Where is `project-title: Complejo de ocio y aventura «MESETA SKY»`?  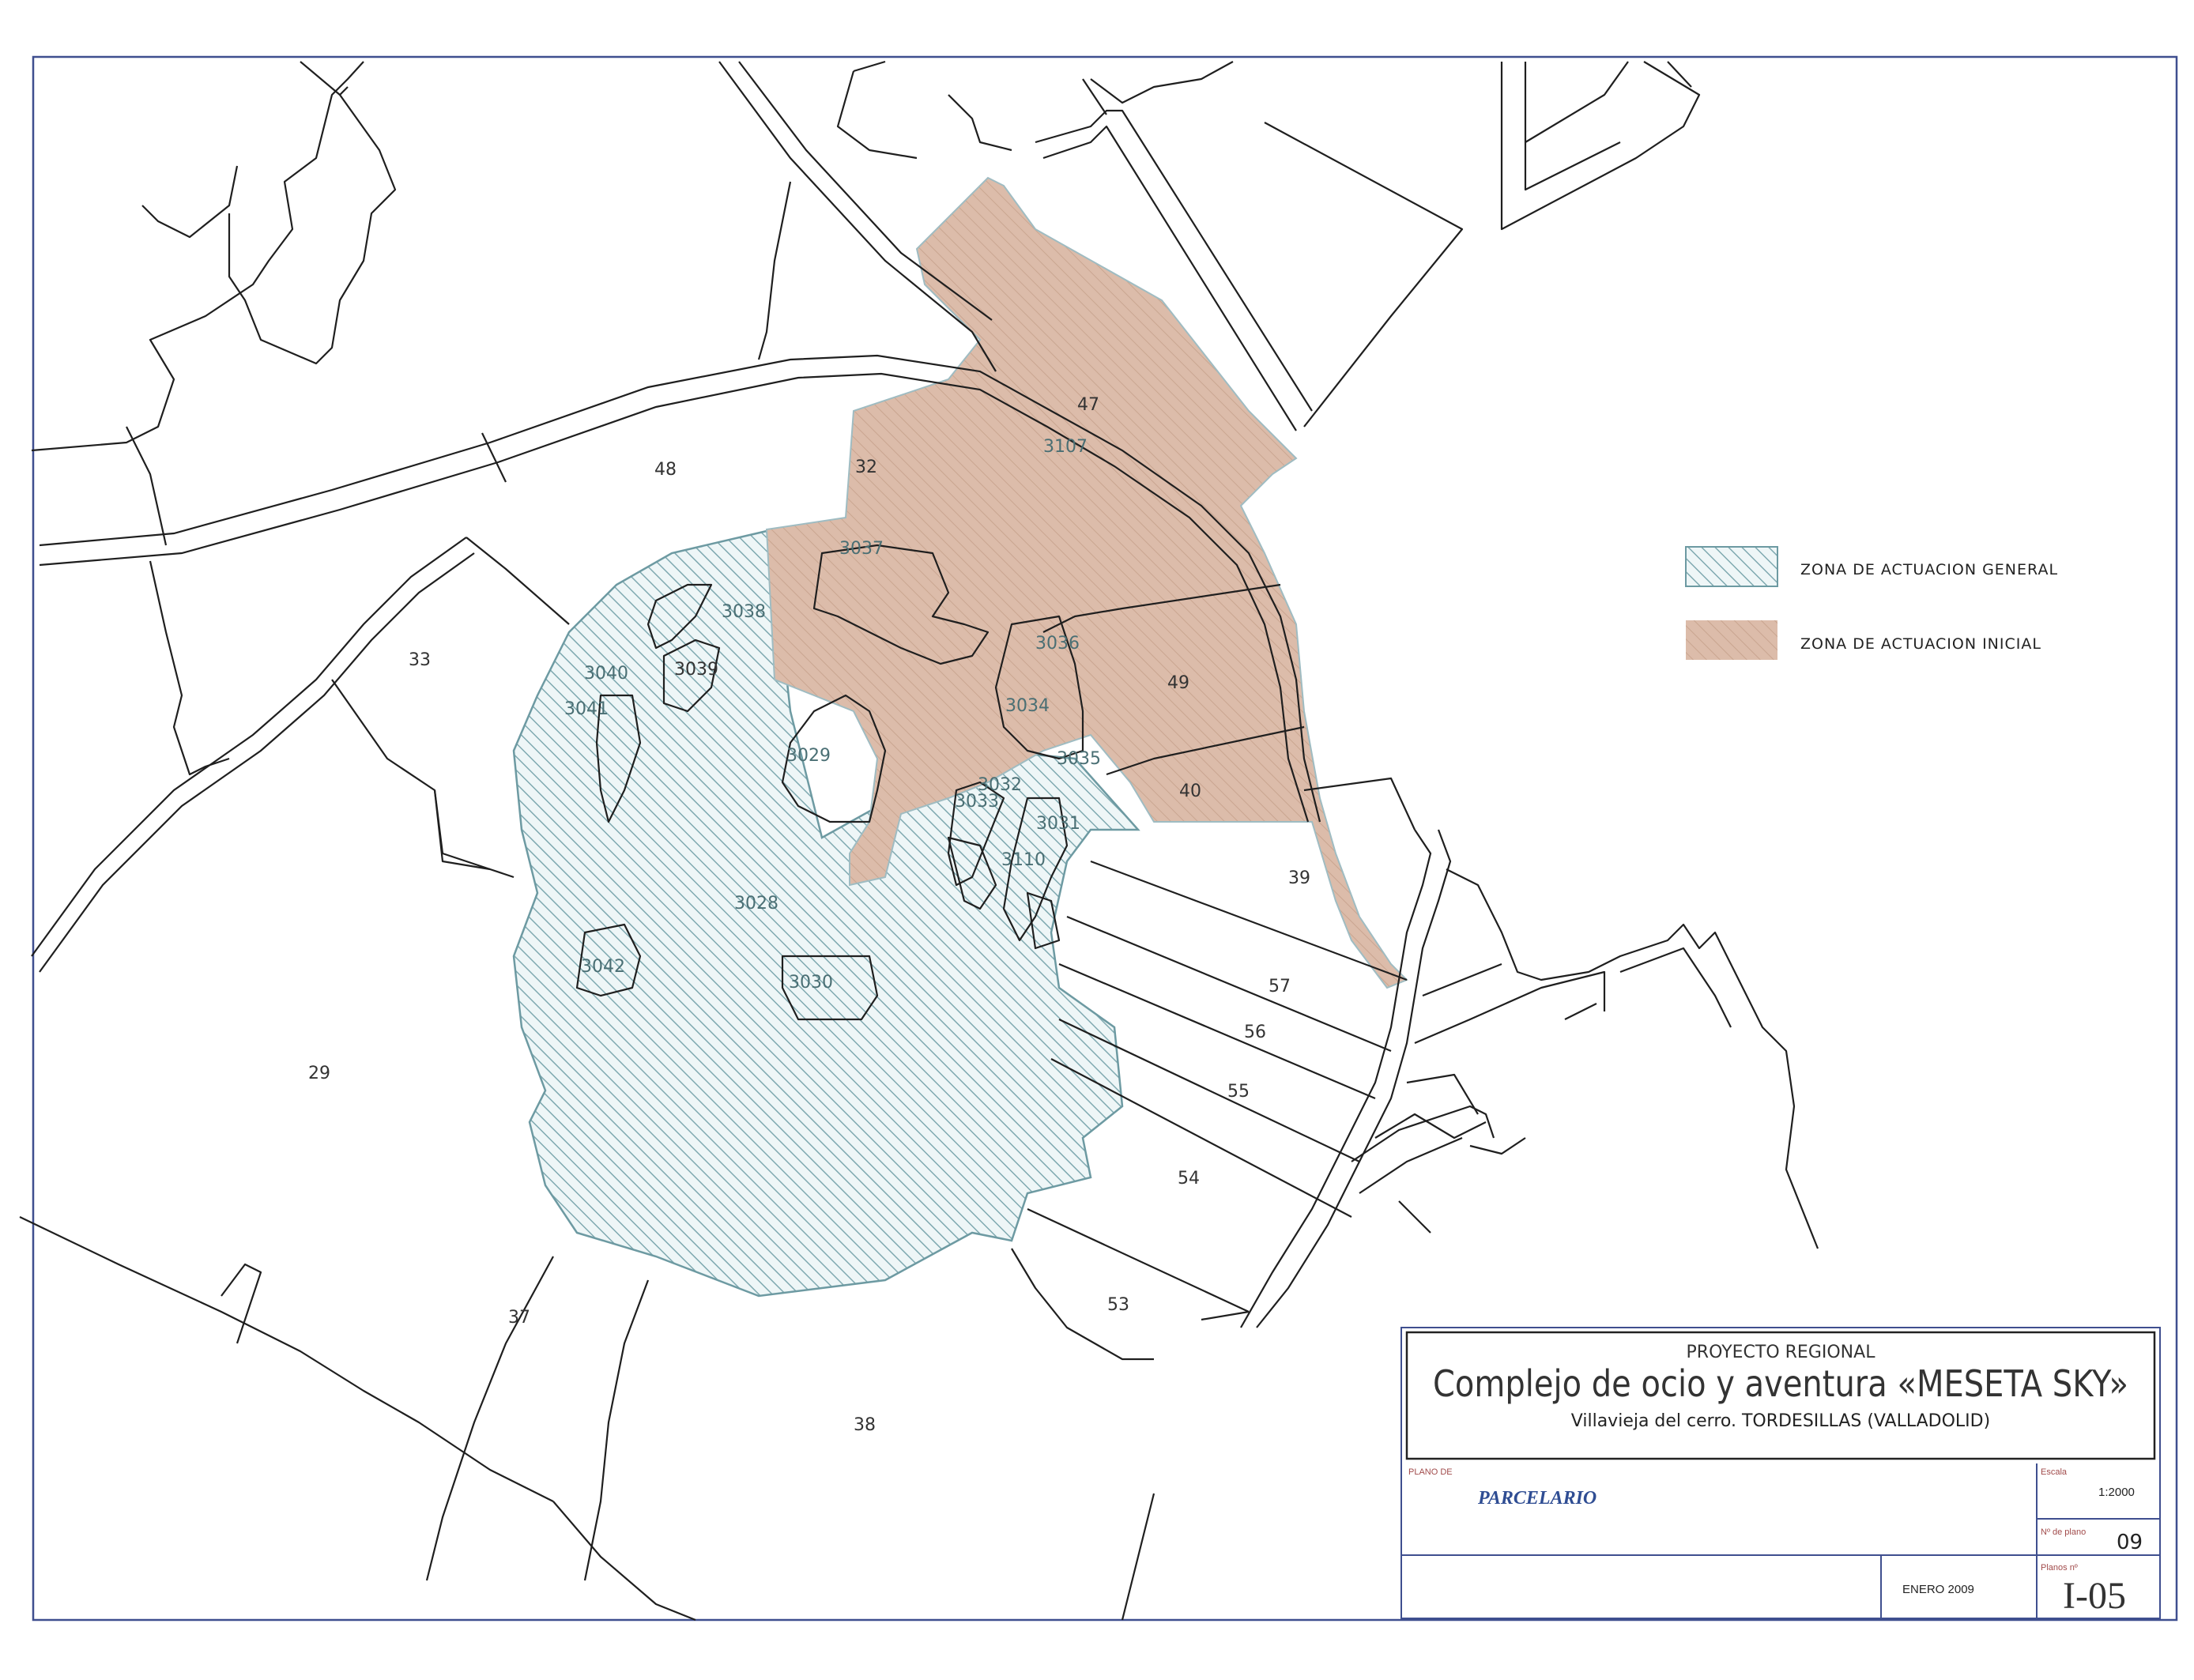
project-title: Complejo de ocio y aventura «MESETA SKY» is located at coordinates (1780, 1383).